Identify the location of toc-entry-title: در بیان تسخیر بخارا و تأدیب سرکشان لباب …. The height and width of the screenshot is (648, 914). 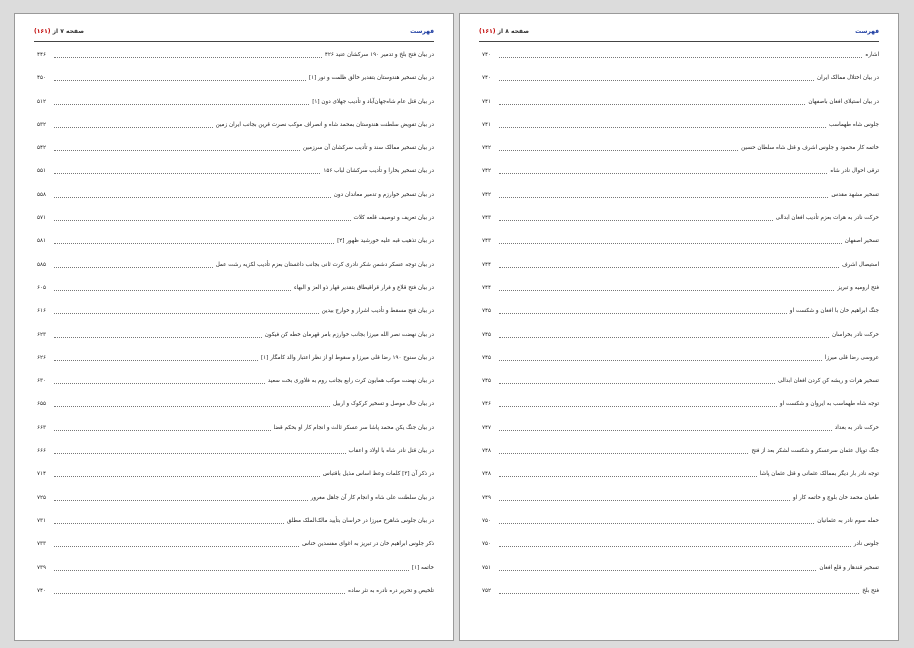
(378, 171).